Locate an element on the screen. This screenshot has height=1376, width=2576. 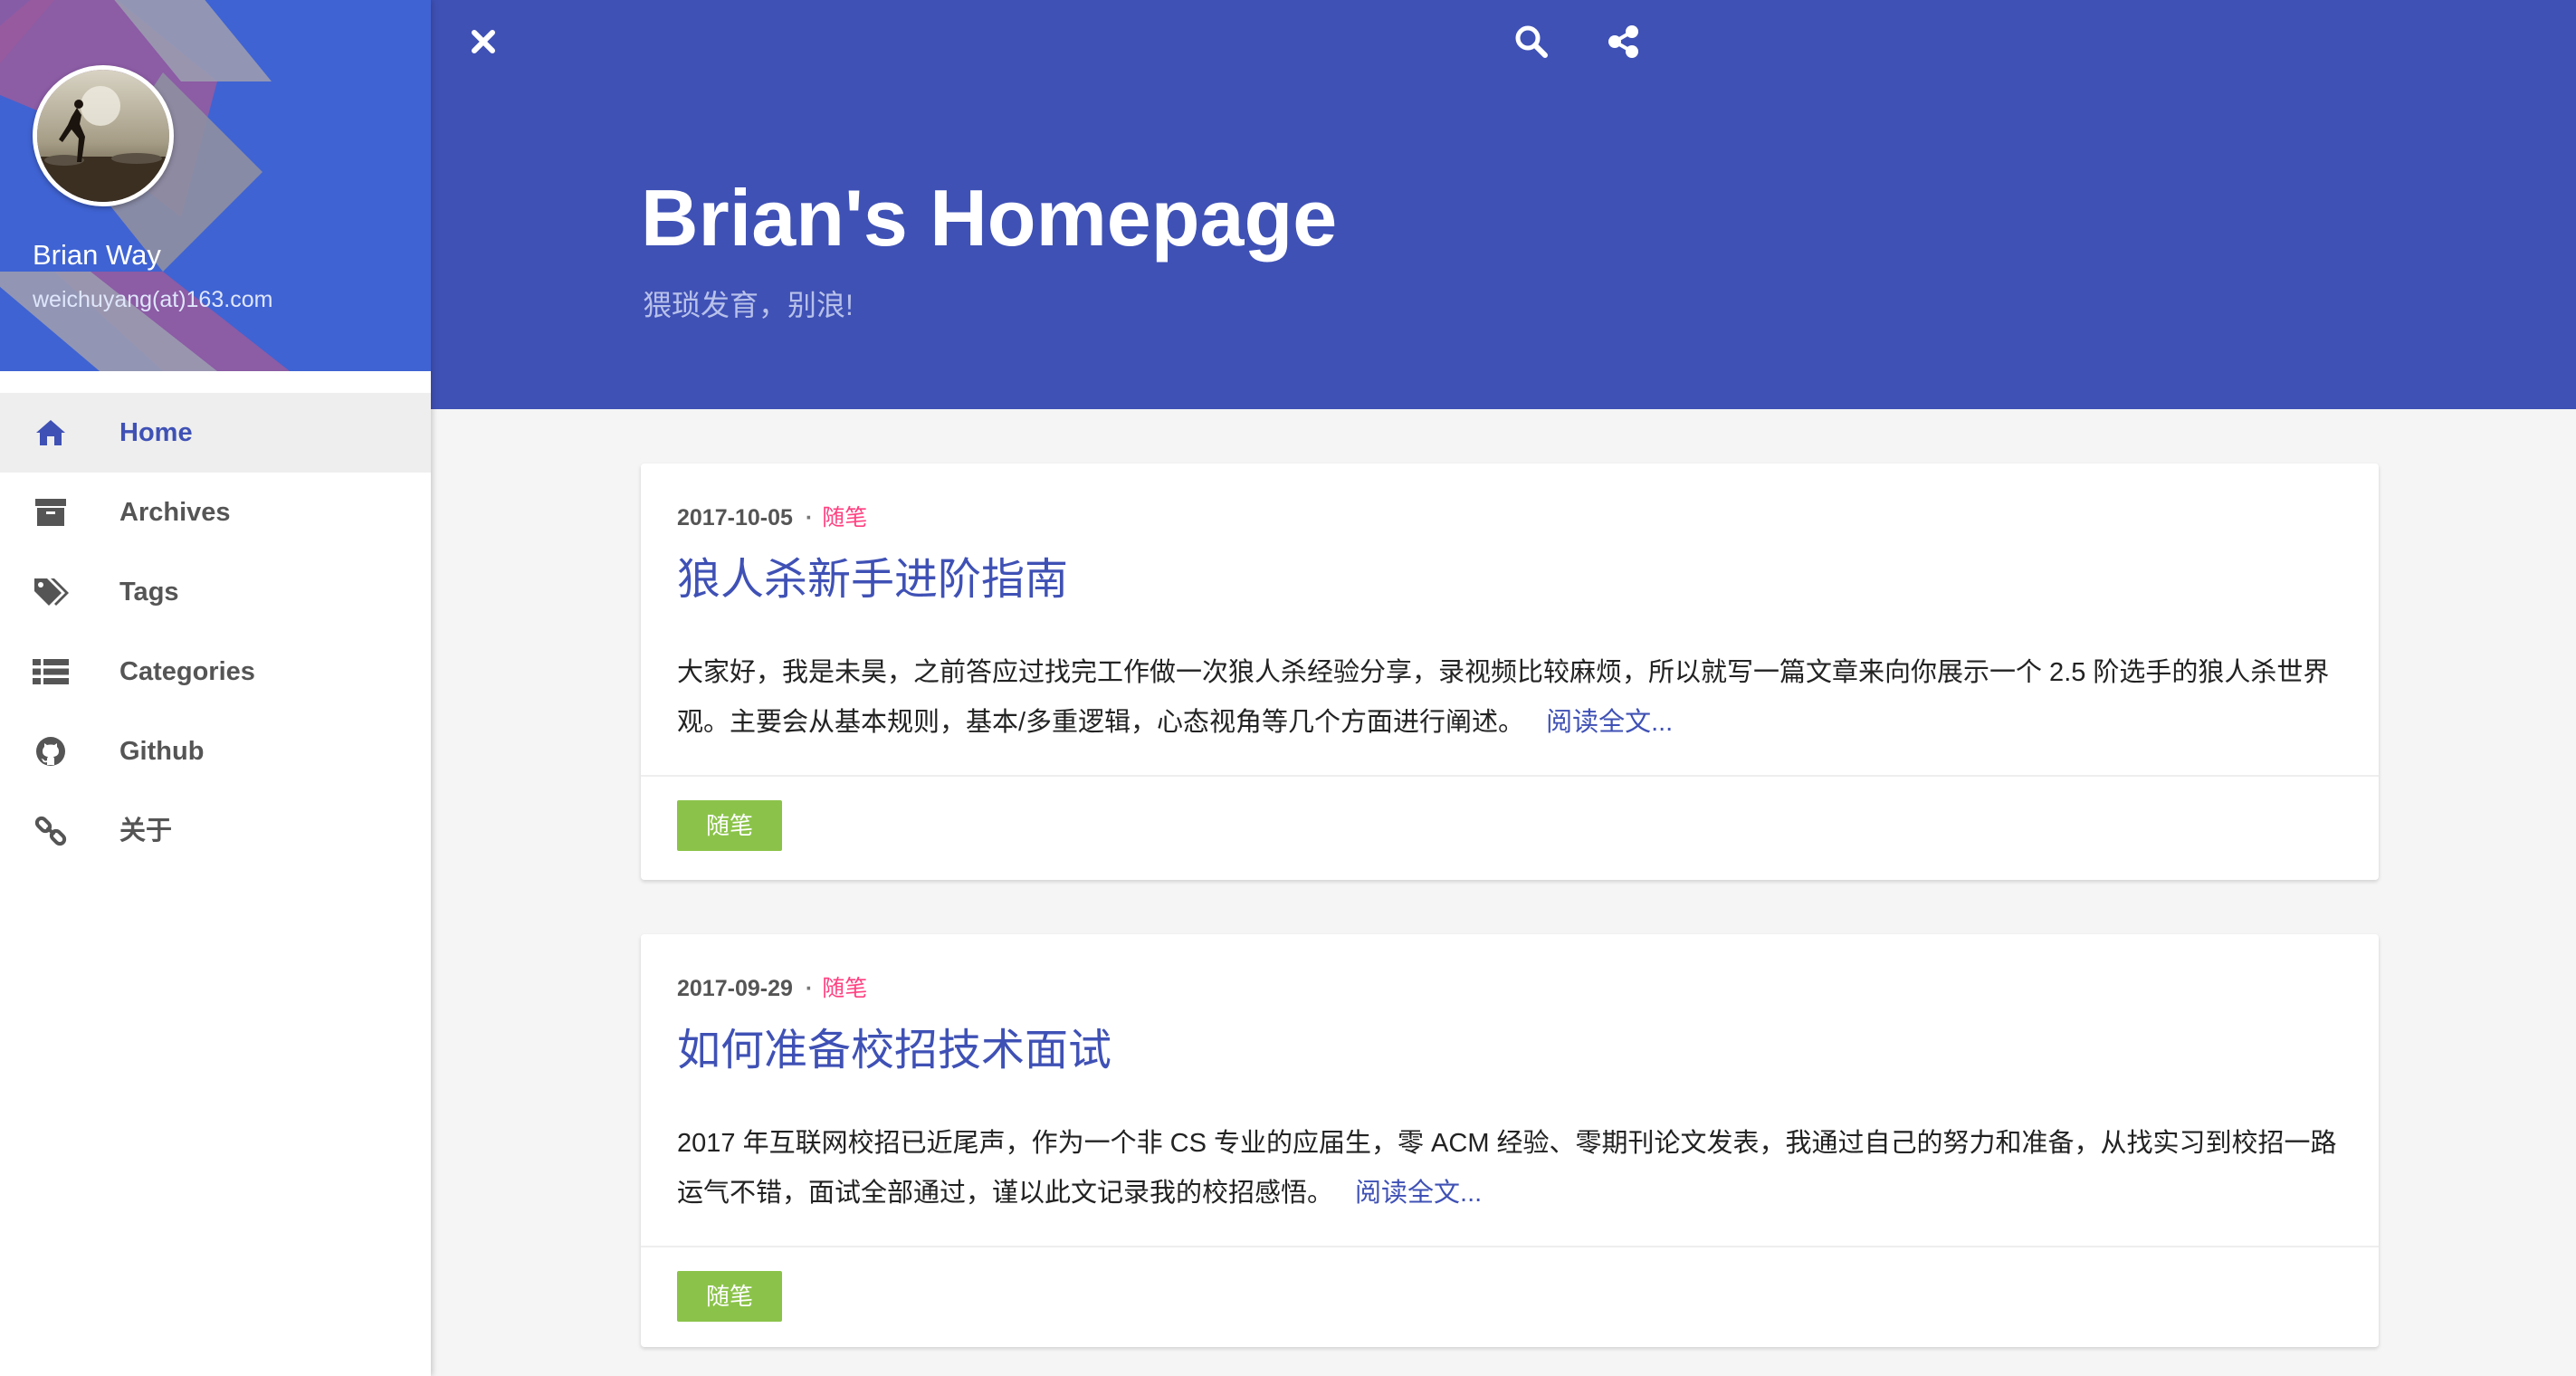
post-meta: 2017-09-29 · 随笔 is located at coordinates (772, 986).